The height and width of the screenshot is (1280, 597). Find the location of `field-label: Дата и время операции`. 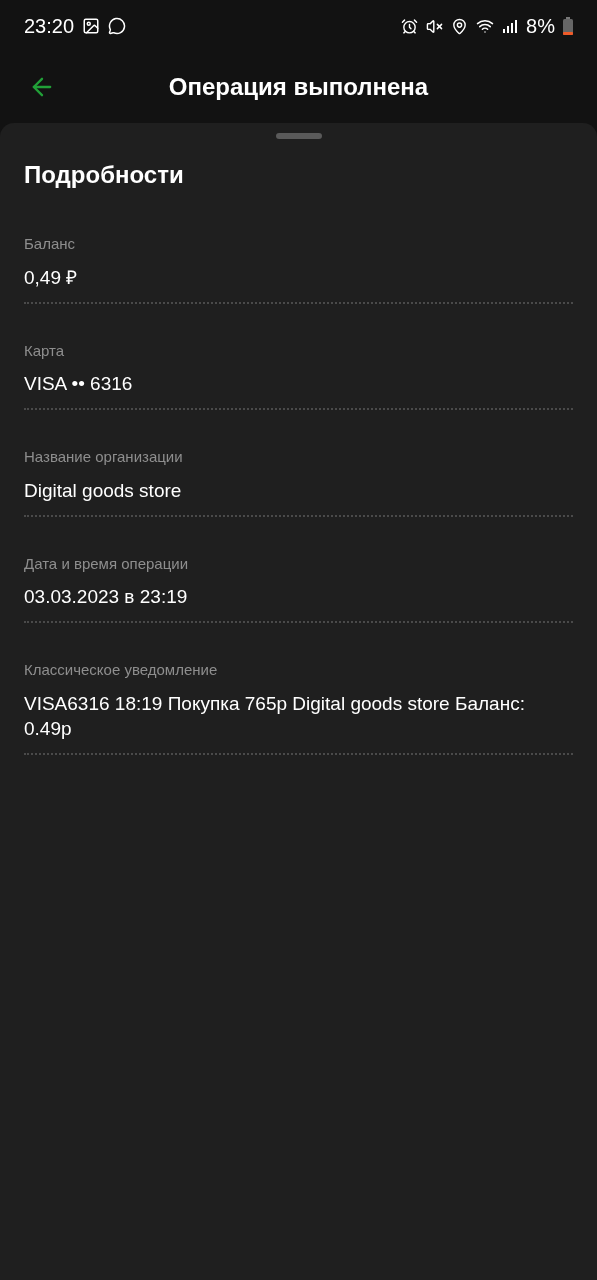

field-label: Дата и время операции is located at coordinates (107, 563).